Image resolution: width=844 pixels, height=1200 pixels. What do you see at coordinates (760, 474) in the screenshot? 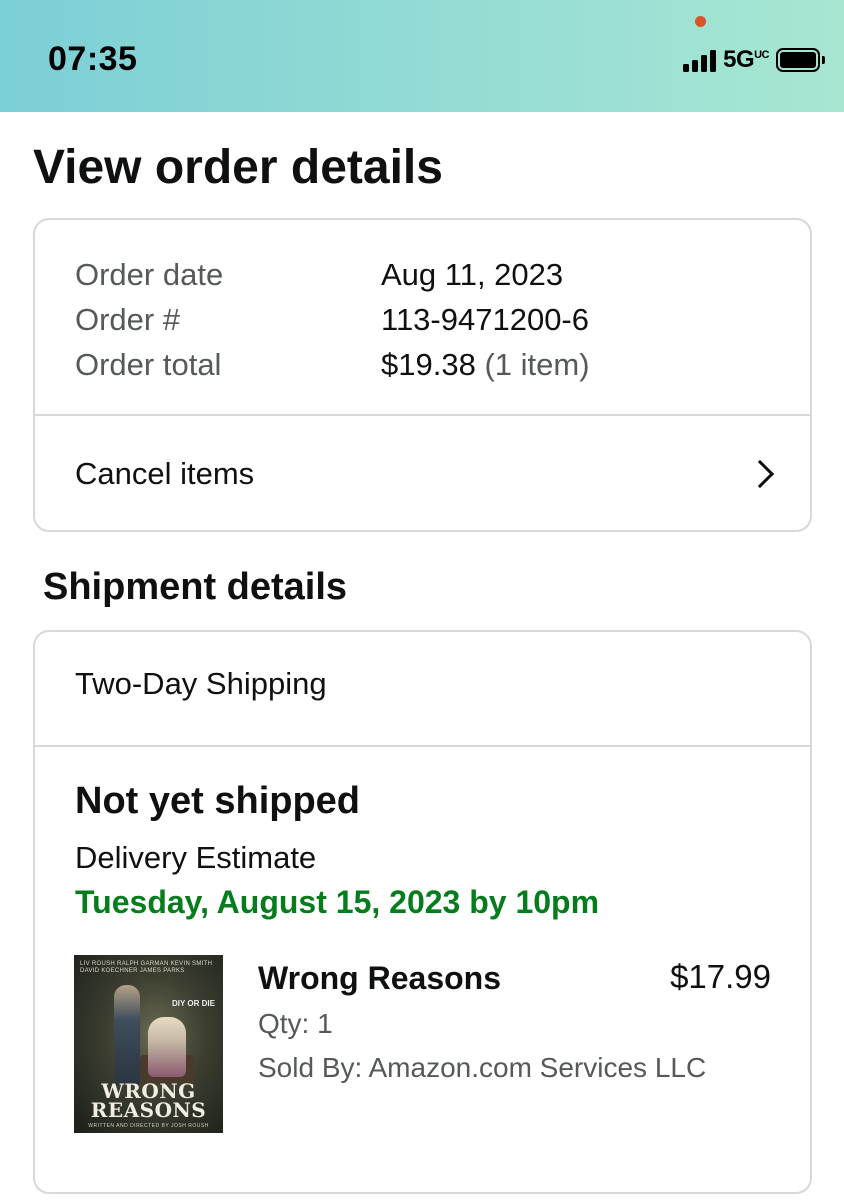
I see `chevron-right-icon` at bounding box center [760, 474].